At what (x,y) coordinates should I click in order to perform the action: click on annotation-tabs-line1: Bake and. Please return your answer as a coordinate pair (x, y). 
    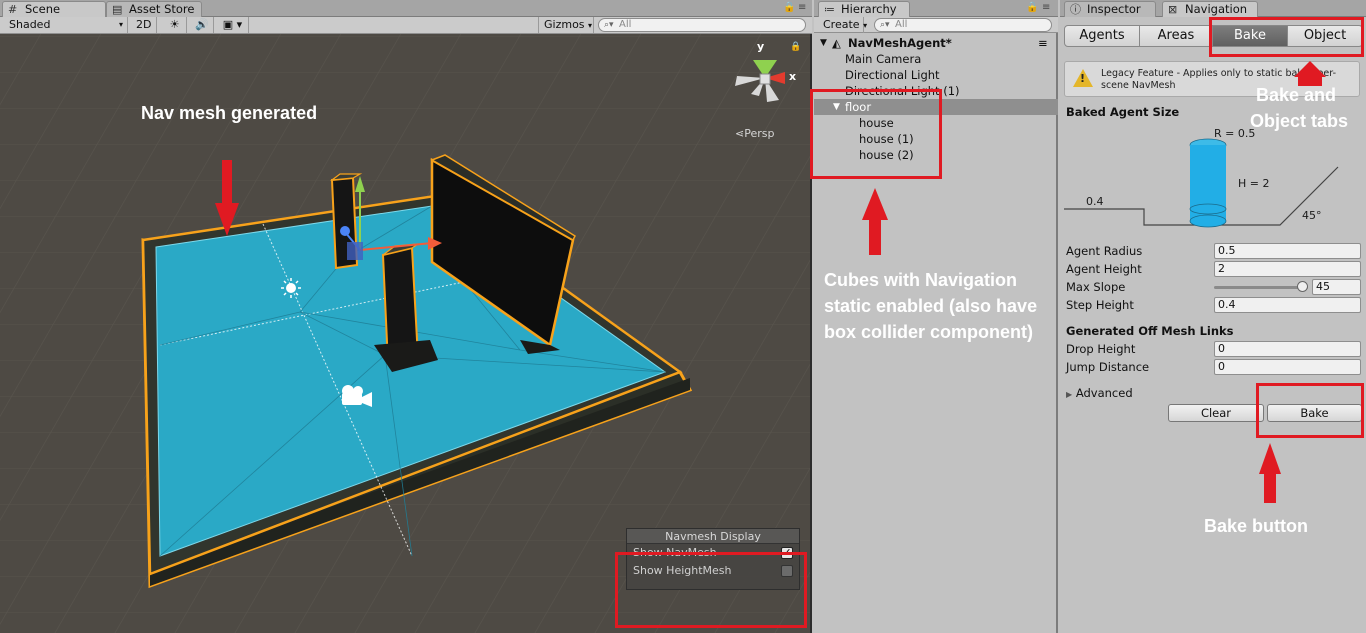
    Looking at the image, I should click on (1296, 95).